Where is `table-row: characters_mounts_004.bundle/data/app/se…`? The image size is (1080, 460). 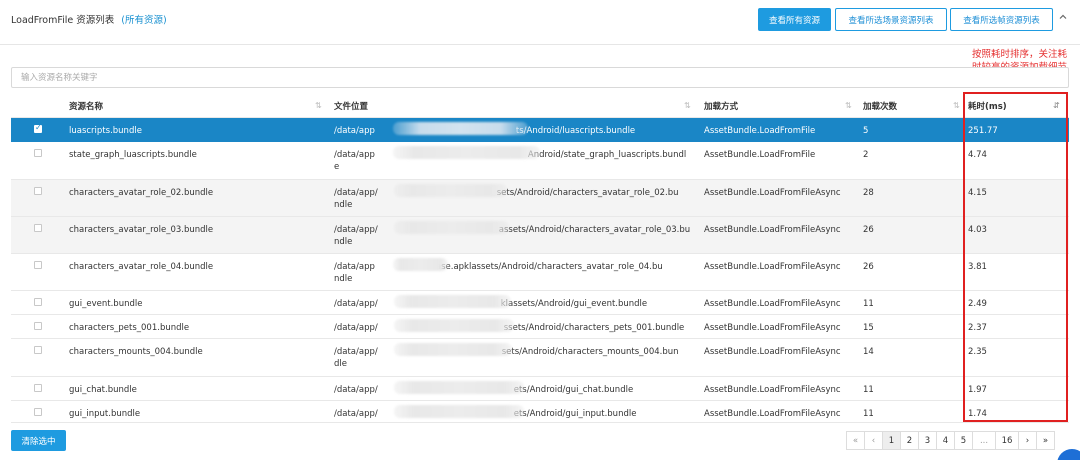
table-row: characters_mounts_004.bundle/data/app/se… is located at coordinates (540, 358).